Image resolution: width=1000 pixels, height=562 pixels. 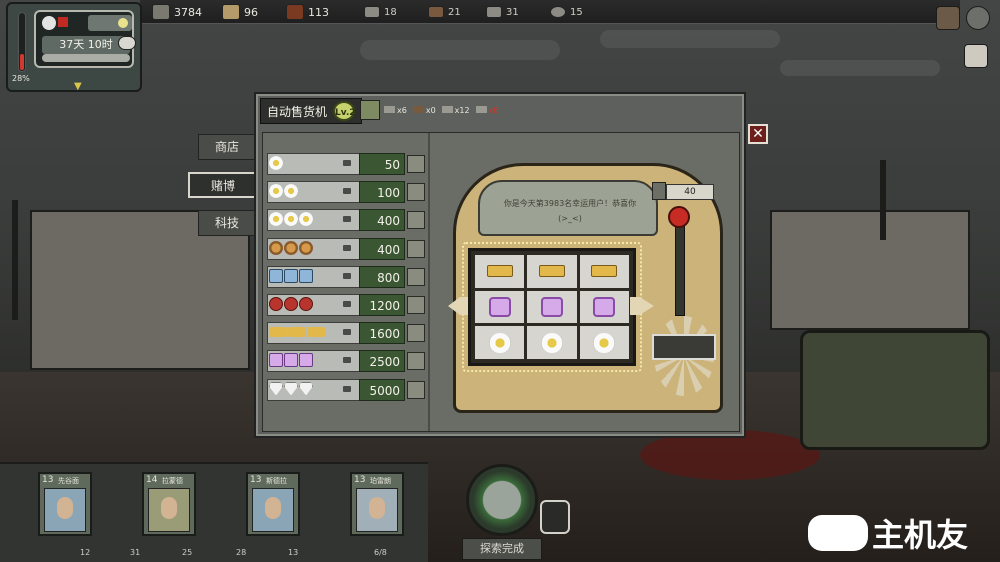 What do you see at coordinates (370, 110) in the screenshot?
I see `upgrade-icon` at bounding box center [370, 110].